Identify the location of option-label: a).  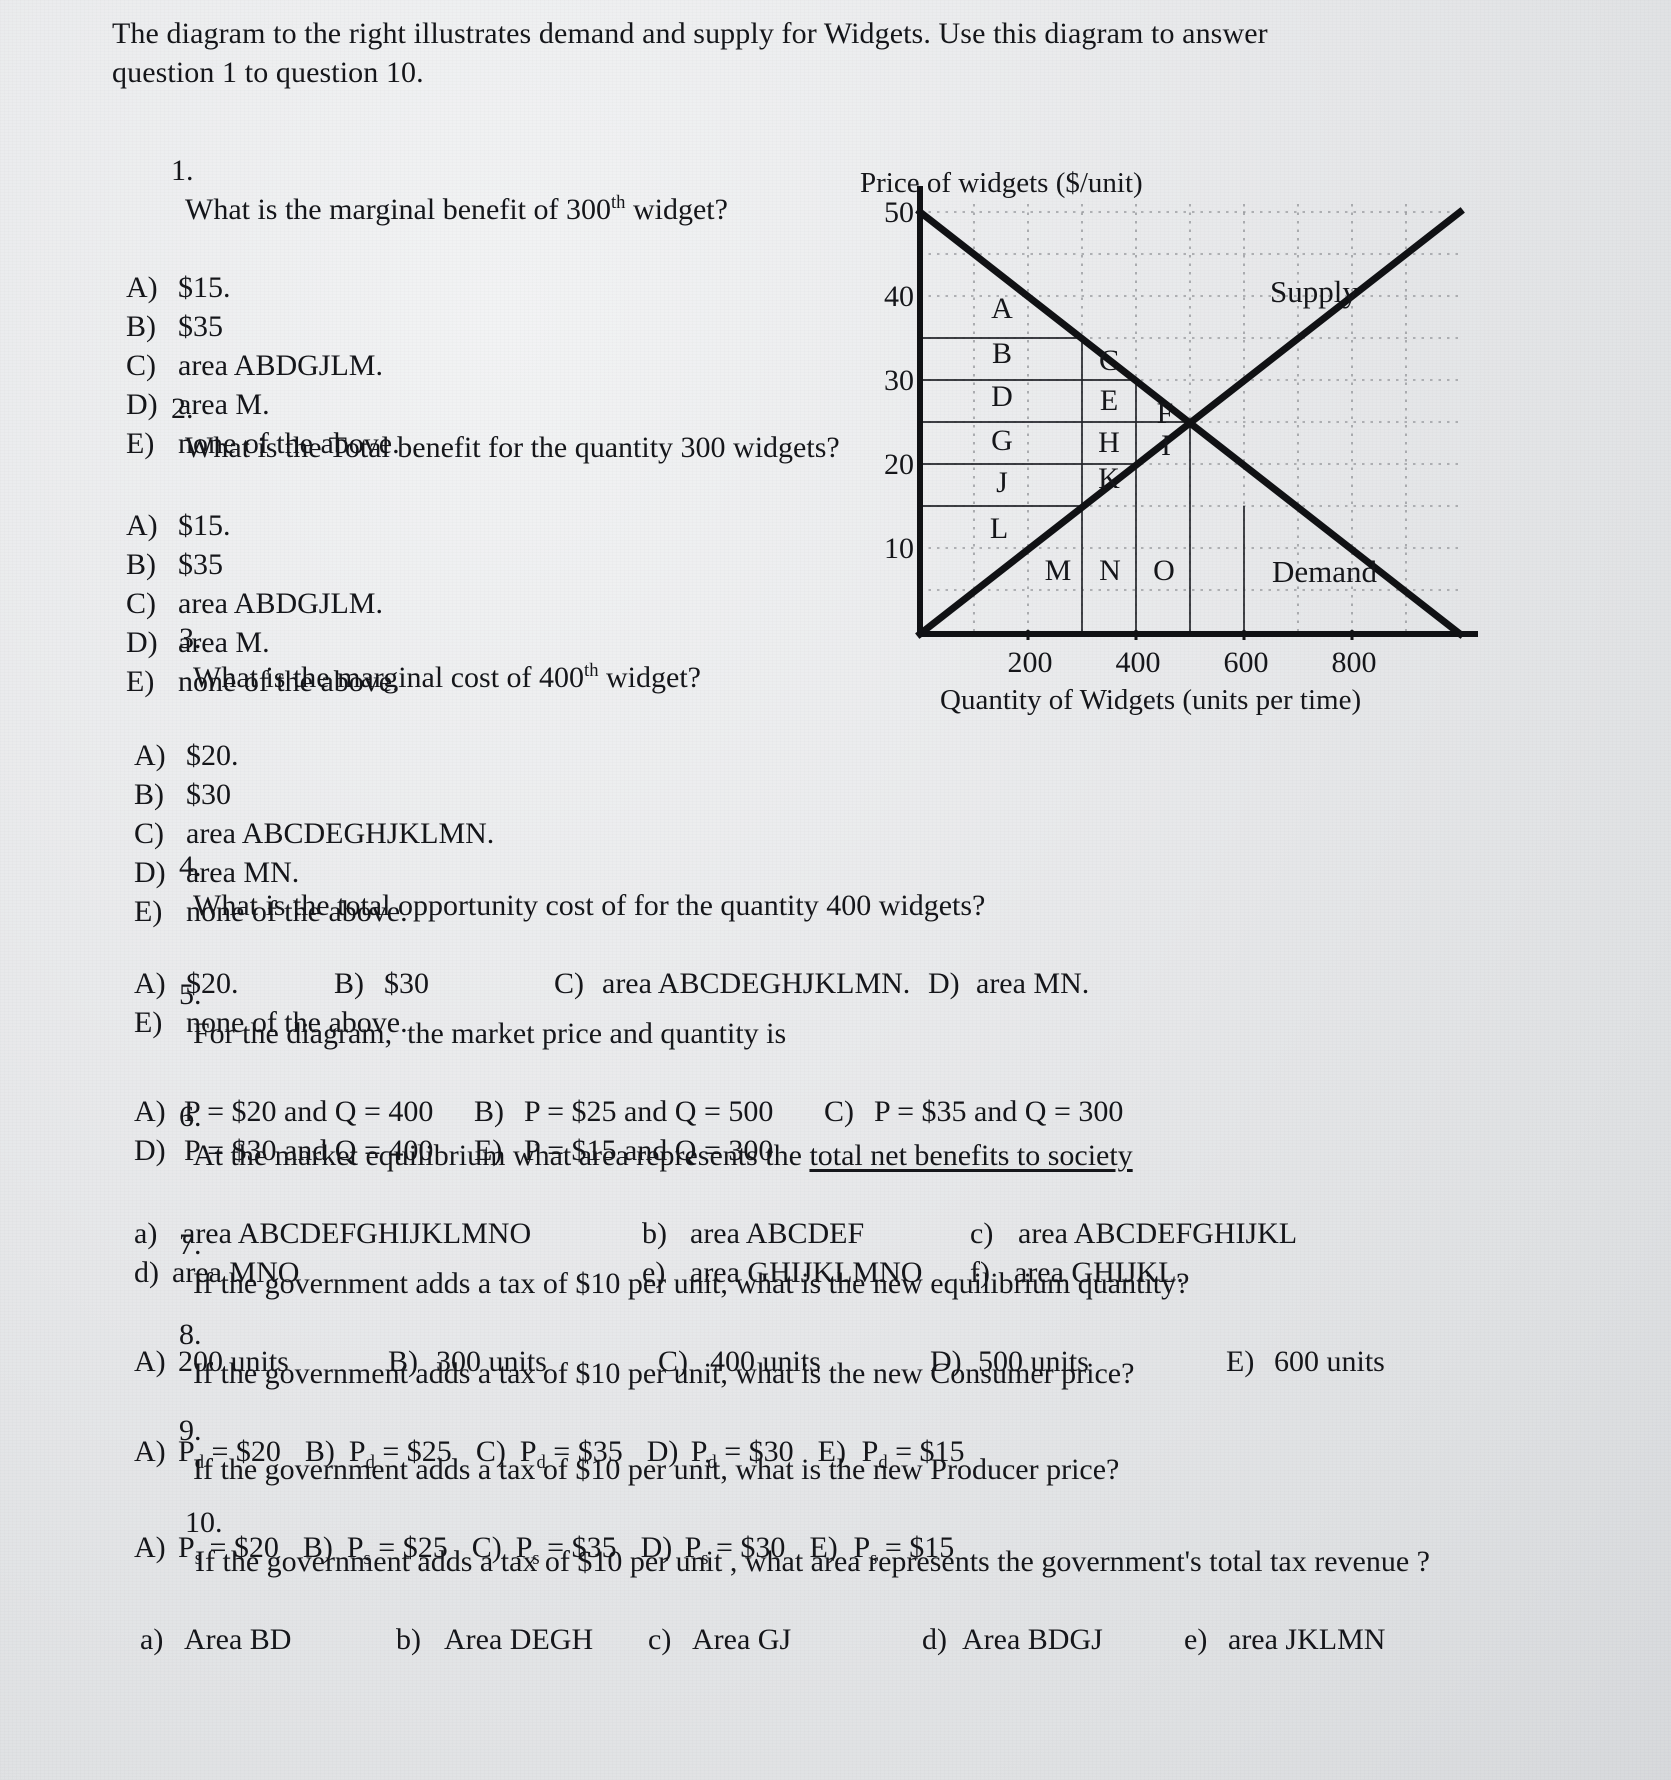
(162, 1639).